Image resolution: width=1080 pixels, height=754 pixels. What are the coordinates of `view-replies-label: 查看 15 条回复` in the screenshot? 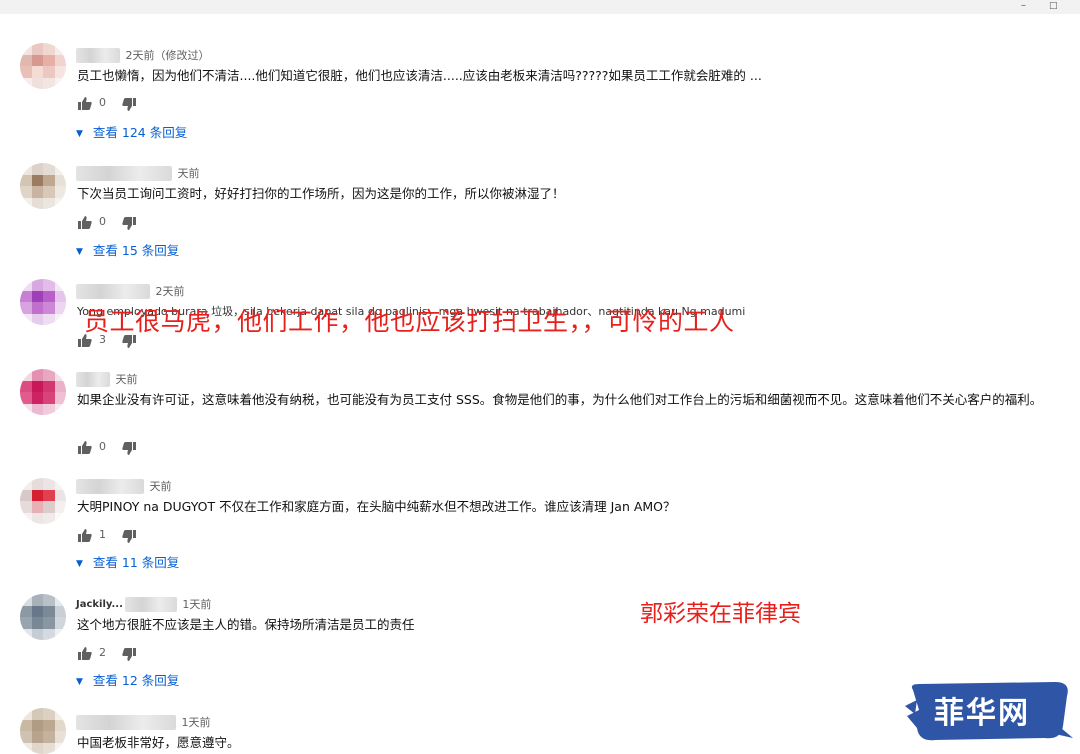 It's located at (136, 250).